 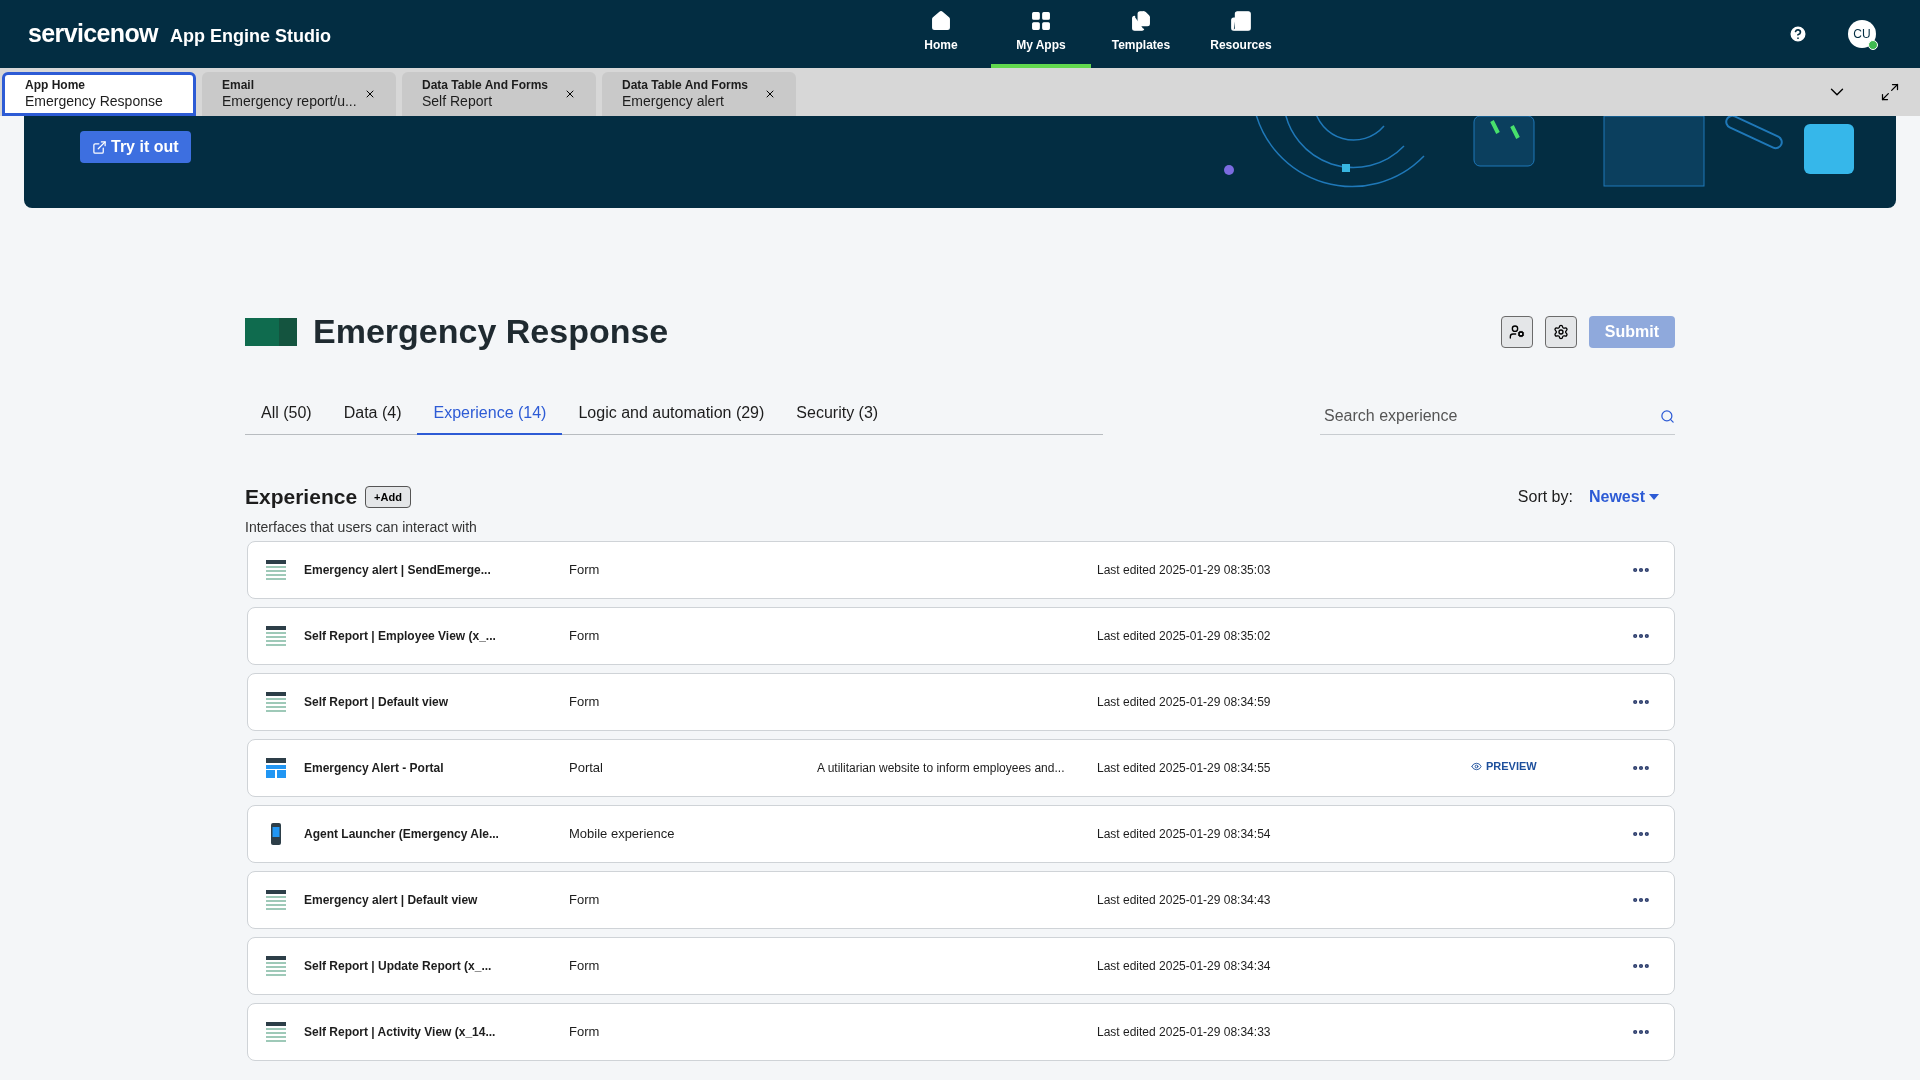 What do you see at coordinates (1040, 21) in the screenshot?
I see `grid-icon` at bounding box center [1040, 21].